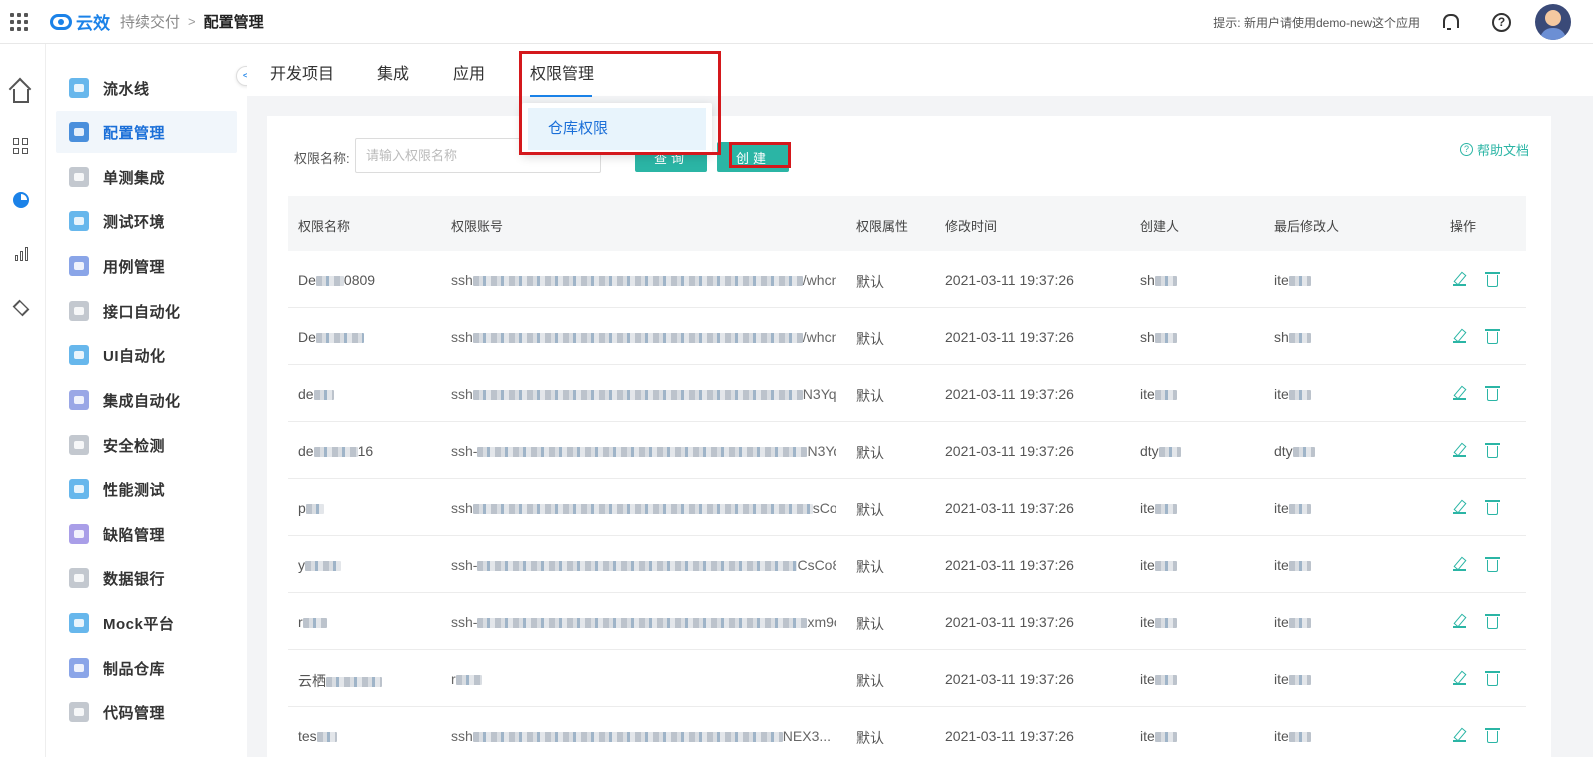 The image size is (1593, 757). I want to click on column-header: 最后修改人, so click(1307, 226).